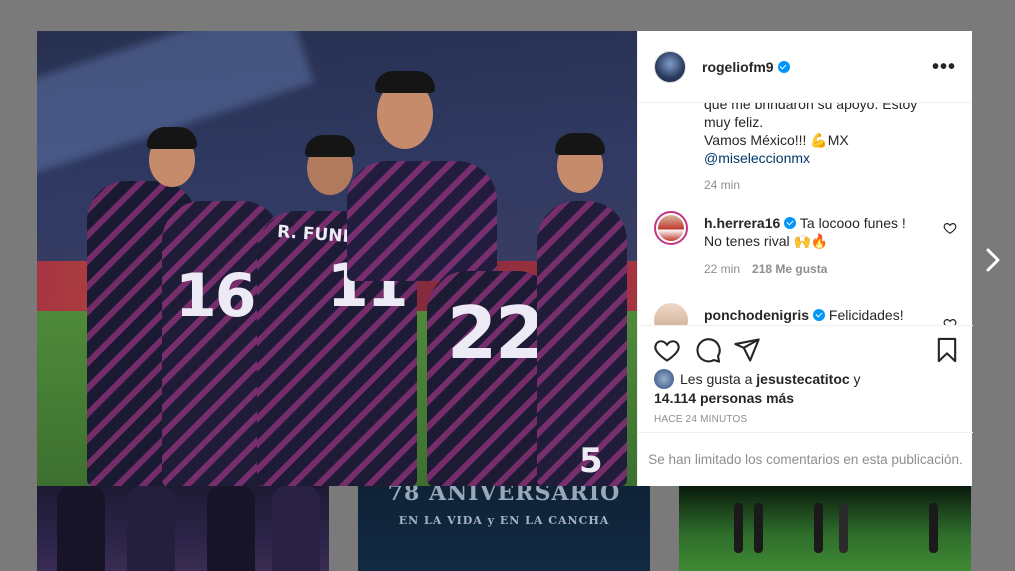 This screenshot has height=571, width=1015. Describe the element at coordinates (789, 269) in the screenshot. I see `comment-likes: 218 Me gusta` at that location.